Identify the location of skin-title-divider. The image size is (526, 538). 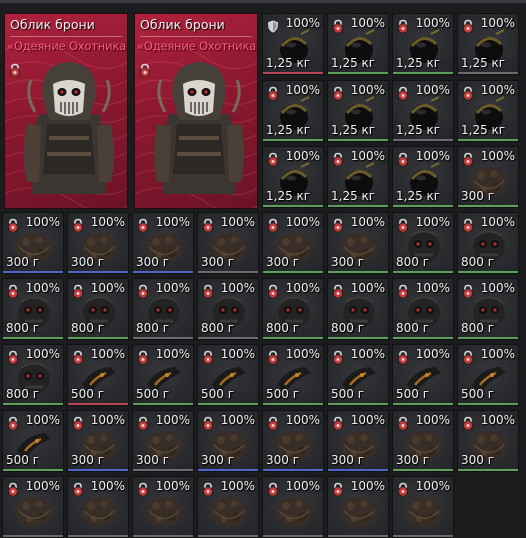
(66, 36).